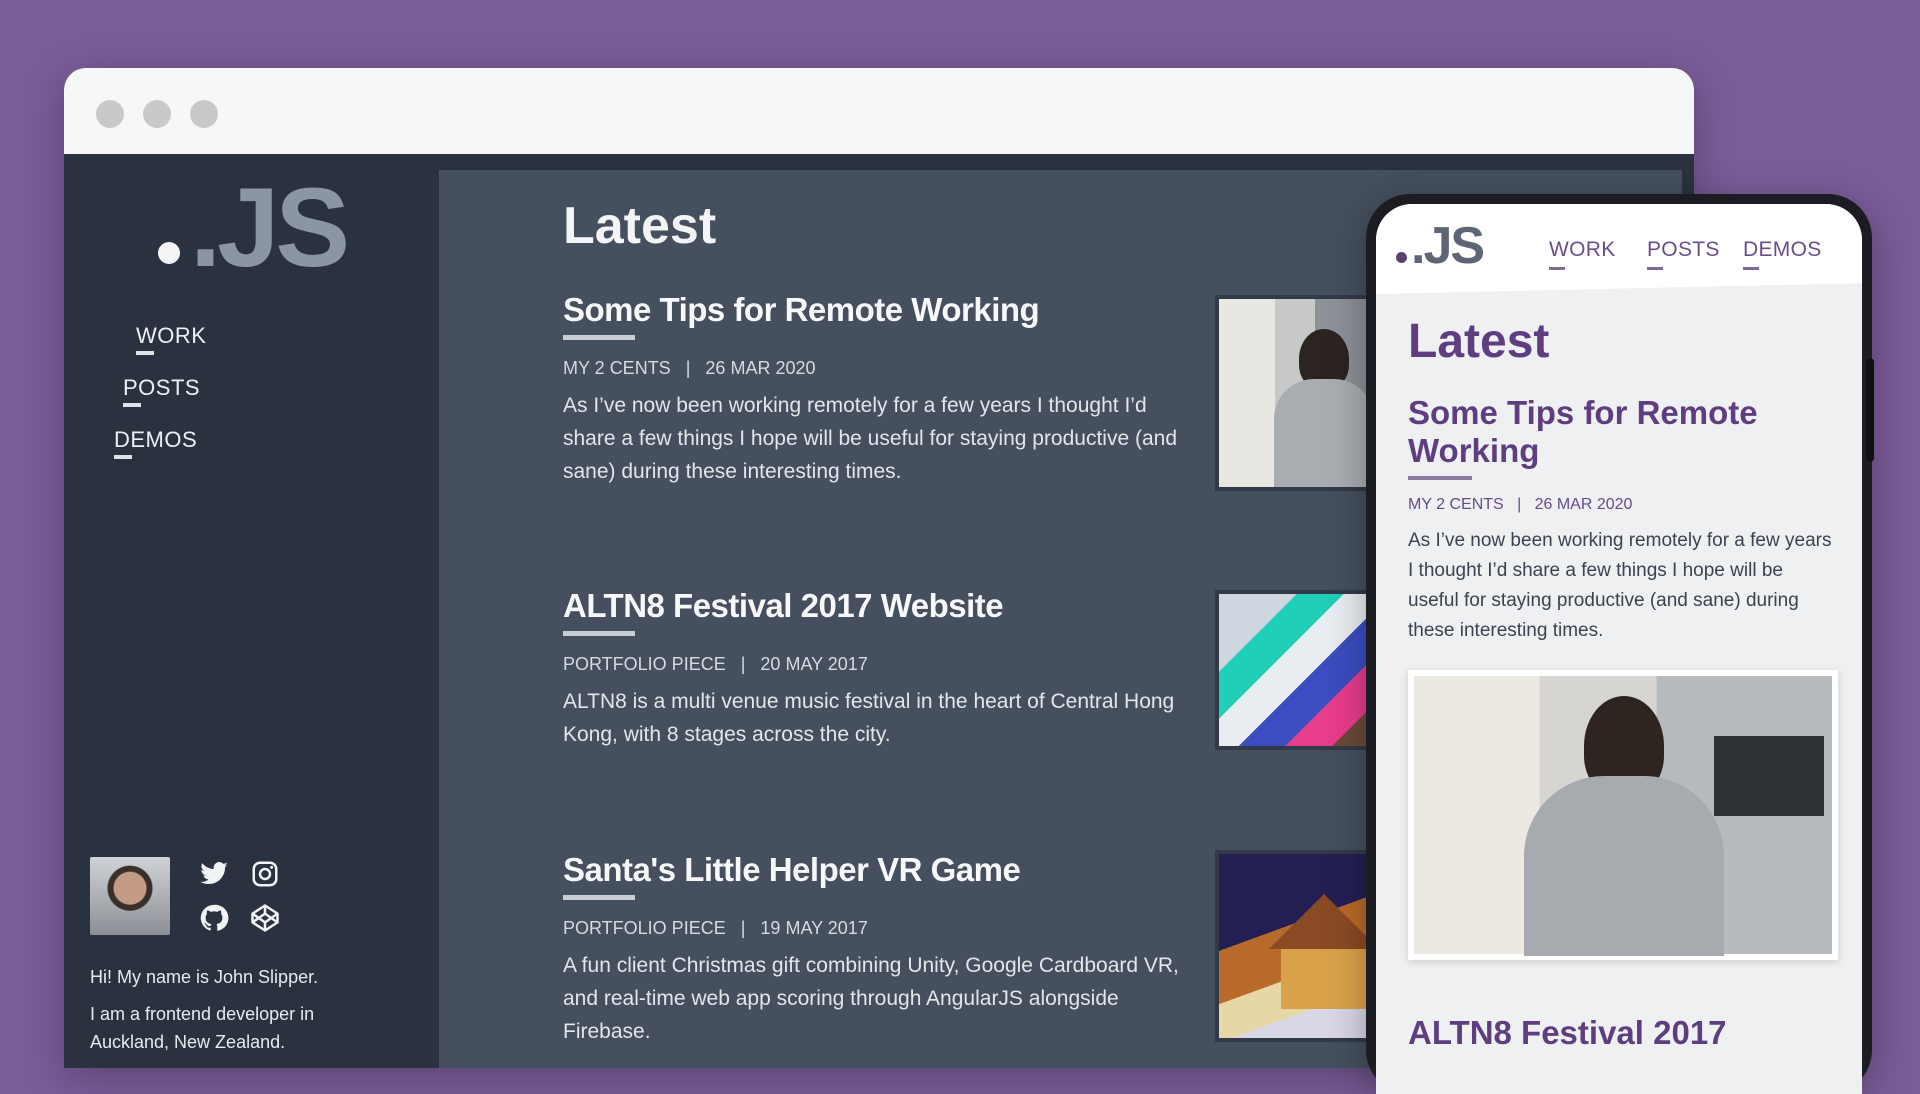 This screenshot has height=1094, width=1920. What do you see at coordinates (1769, 776) in the screenshot?
I see `image-monitor` at bounding box center [1769, 776].